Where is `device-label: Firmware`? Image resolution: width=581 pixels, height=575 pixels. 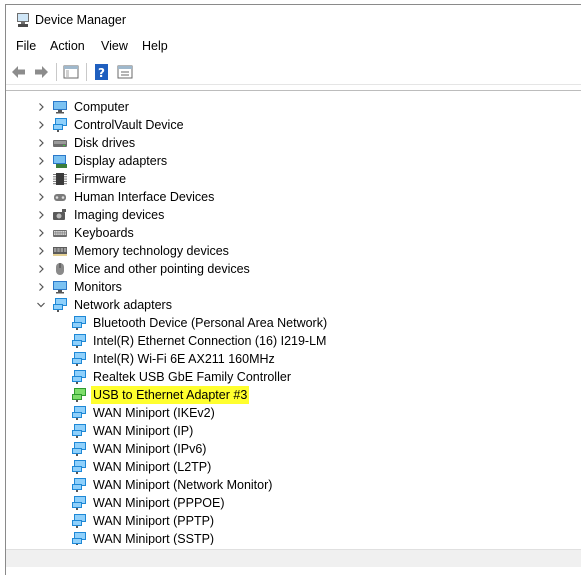 device-label: Firmware is located at coordinates (100, 179).